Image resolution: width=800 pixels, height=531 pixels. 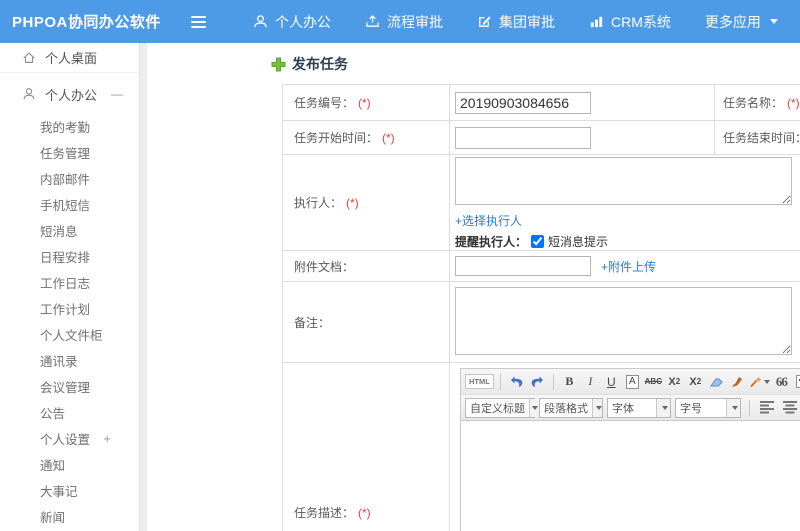 I want to click on task-no-input, so click(x=523, y=102).